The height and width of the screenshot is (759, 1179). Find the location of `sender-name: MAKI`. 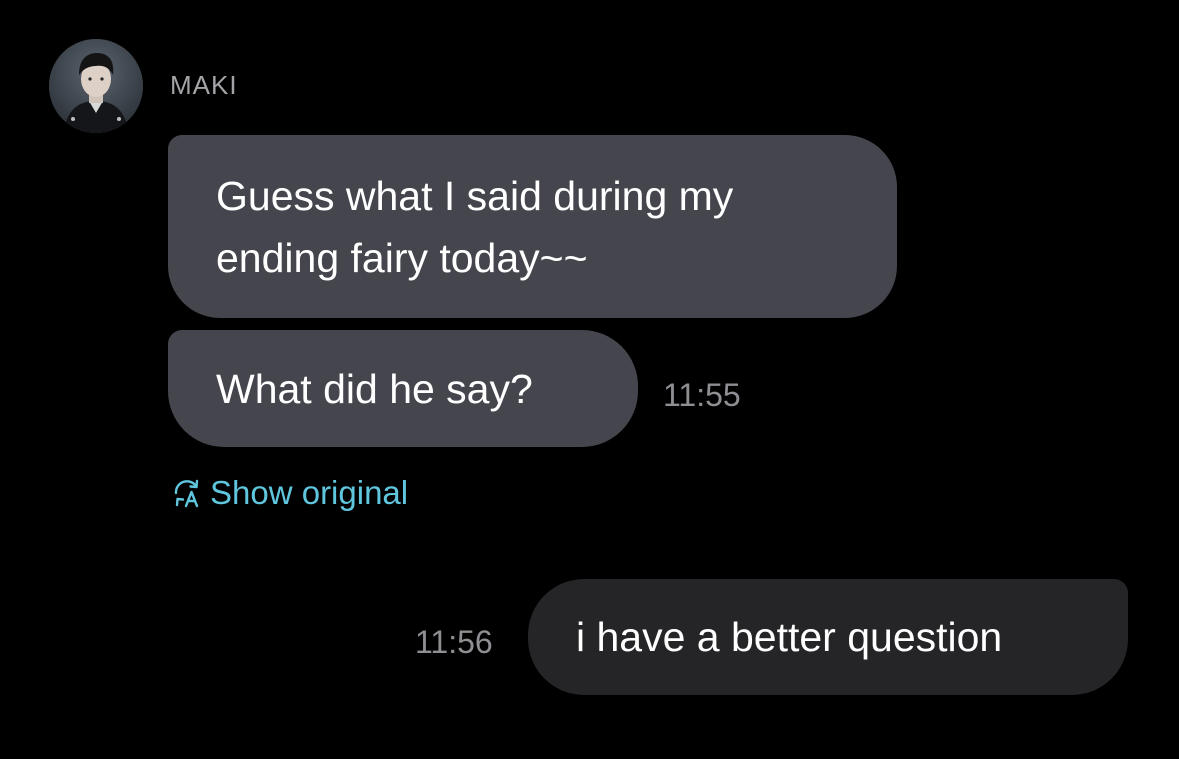

sender-name: MAKI is located at coordinates (204, 85).